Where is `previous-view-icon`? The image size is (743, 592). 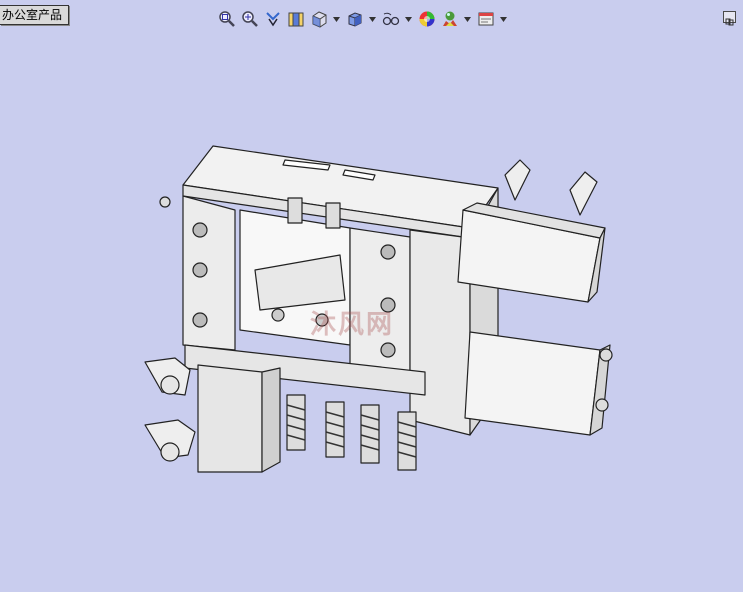 previous-view-icon is located at coordinates (273, 19).